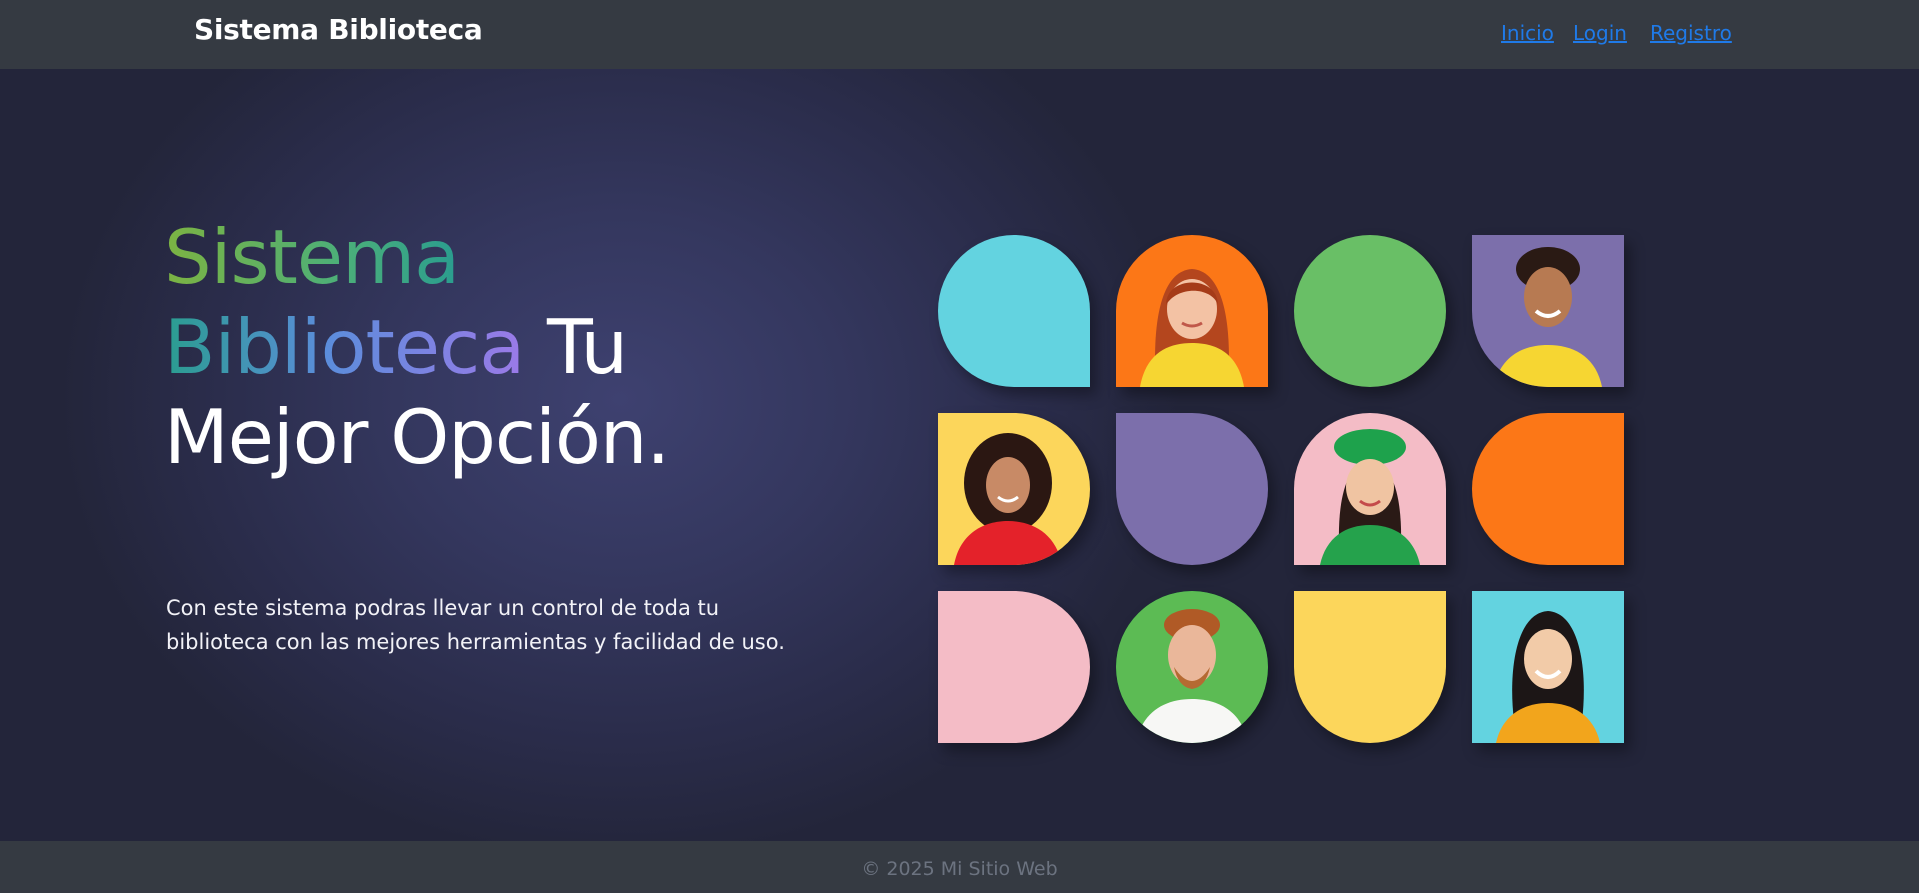  What do you see at coordinates (1014, 311) in the screenshot?
I see `tile-cyan-shape` at bounding box center [1014, 311].